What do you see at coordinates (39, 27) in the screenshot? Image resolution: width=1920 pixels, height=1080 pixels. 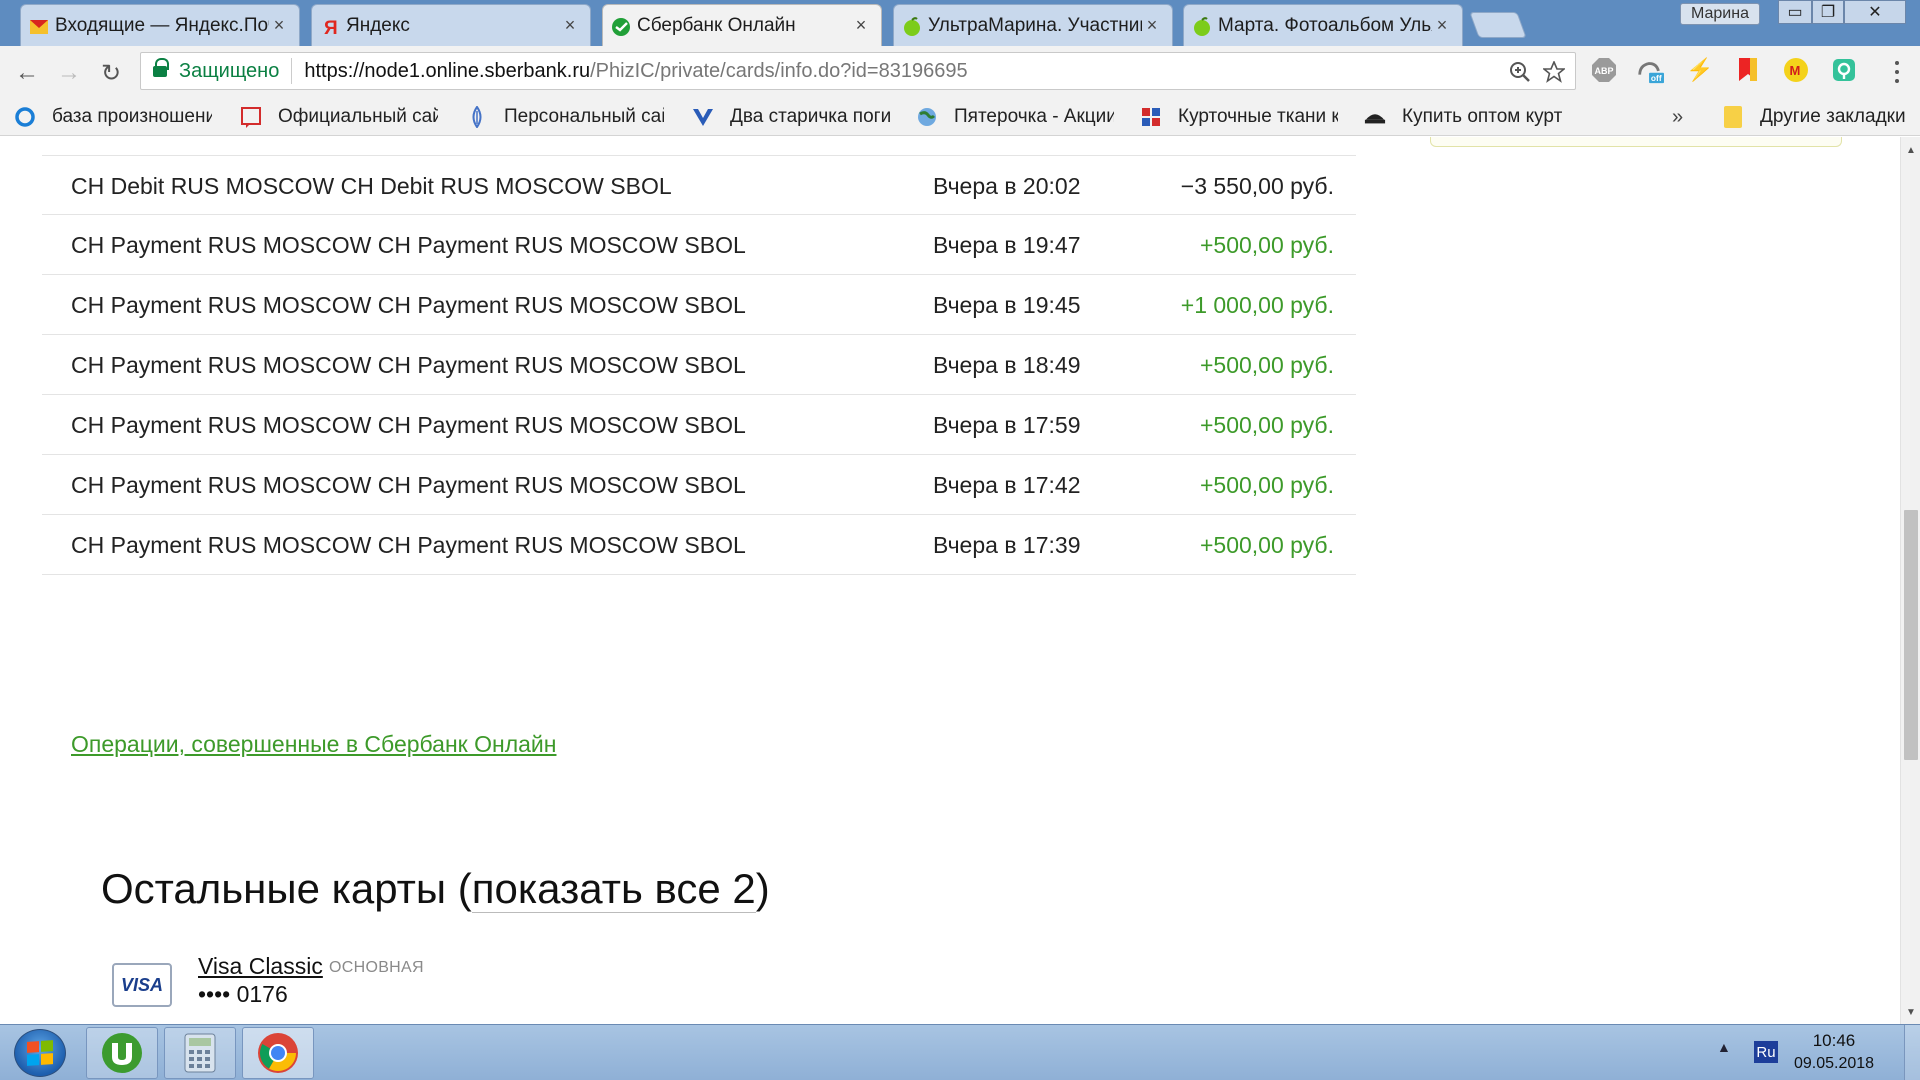 I see `mail-icon` at bounding box center [39, 27].